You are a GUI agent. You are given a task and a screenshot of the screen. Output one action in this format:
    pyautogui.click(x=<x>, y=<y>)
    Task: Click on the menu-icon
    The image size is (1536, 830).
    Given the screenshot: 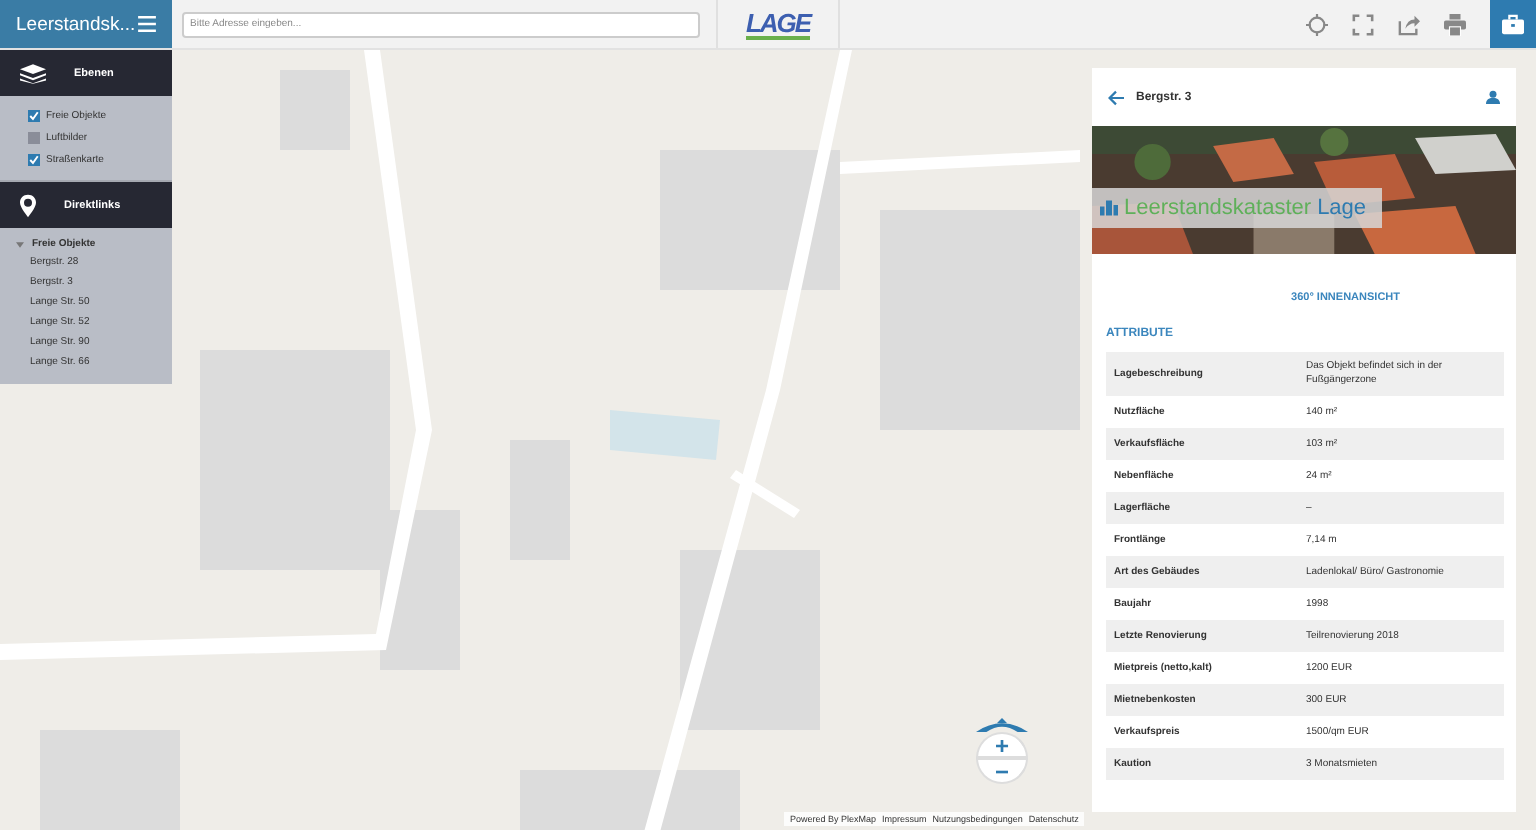 What is the action you would take?
    pyautogui.click(x=147, y=24)
    